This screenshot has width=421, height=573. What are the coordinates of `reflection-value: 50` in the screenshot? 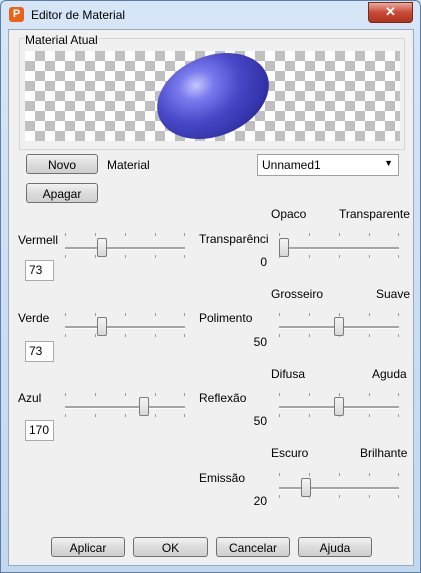 It's located at (260, 421).